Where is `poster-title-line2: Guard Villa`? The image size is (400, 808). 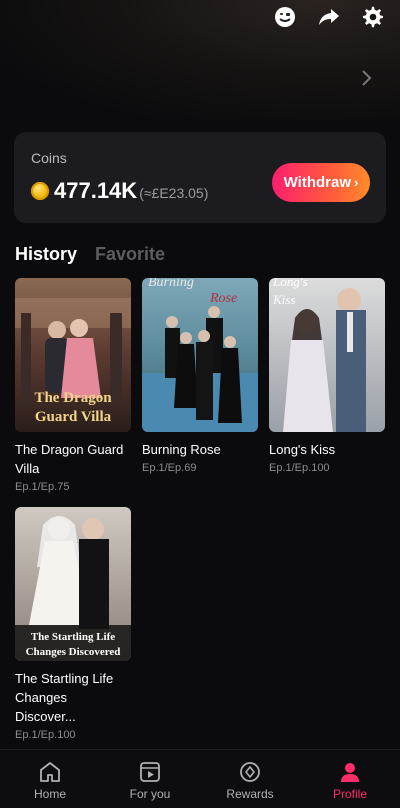 poster-title-line2: Guard Villa is located at coordinates (73, 417).